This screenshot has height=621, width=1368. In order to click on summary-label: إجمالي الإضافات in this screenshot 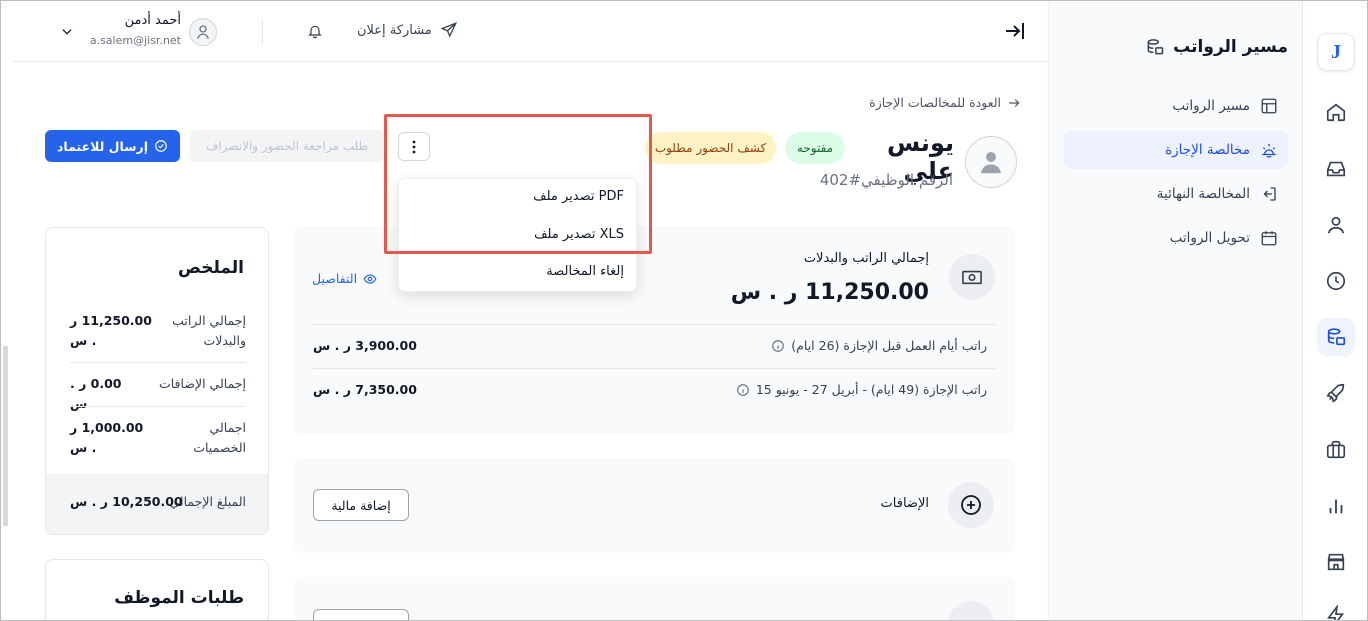, I will do `click(202, 383)`.